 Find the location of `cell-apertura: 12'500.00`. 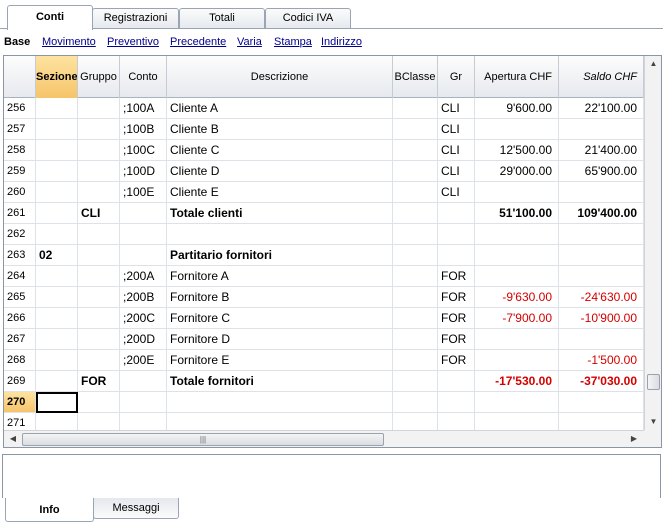

cell-apertura: 12'500.00 is located at coordinates (517, 150).